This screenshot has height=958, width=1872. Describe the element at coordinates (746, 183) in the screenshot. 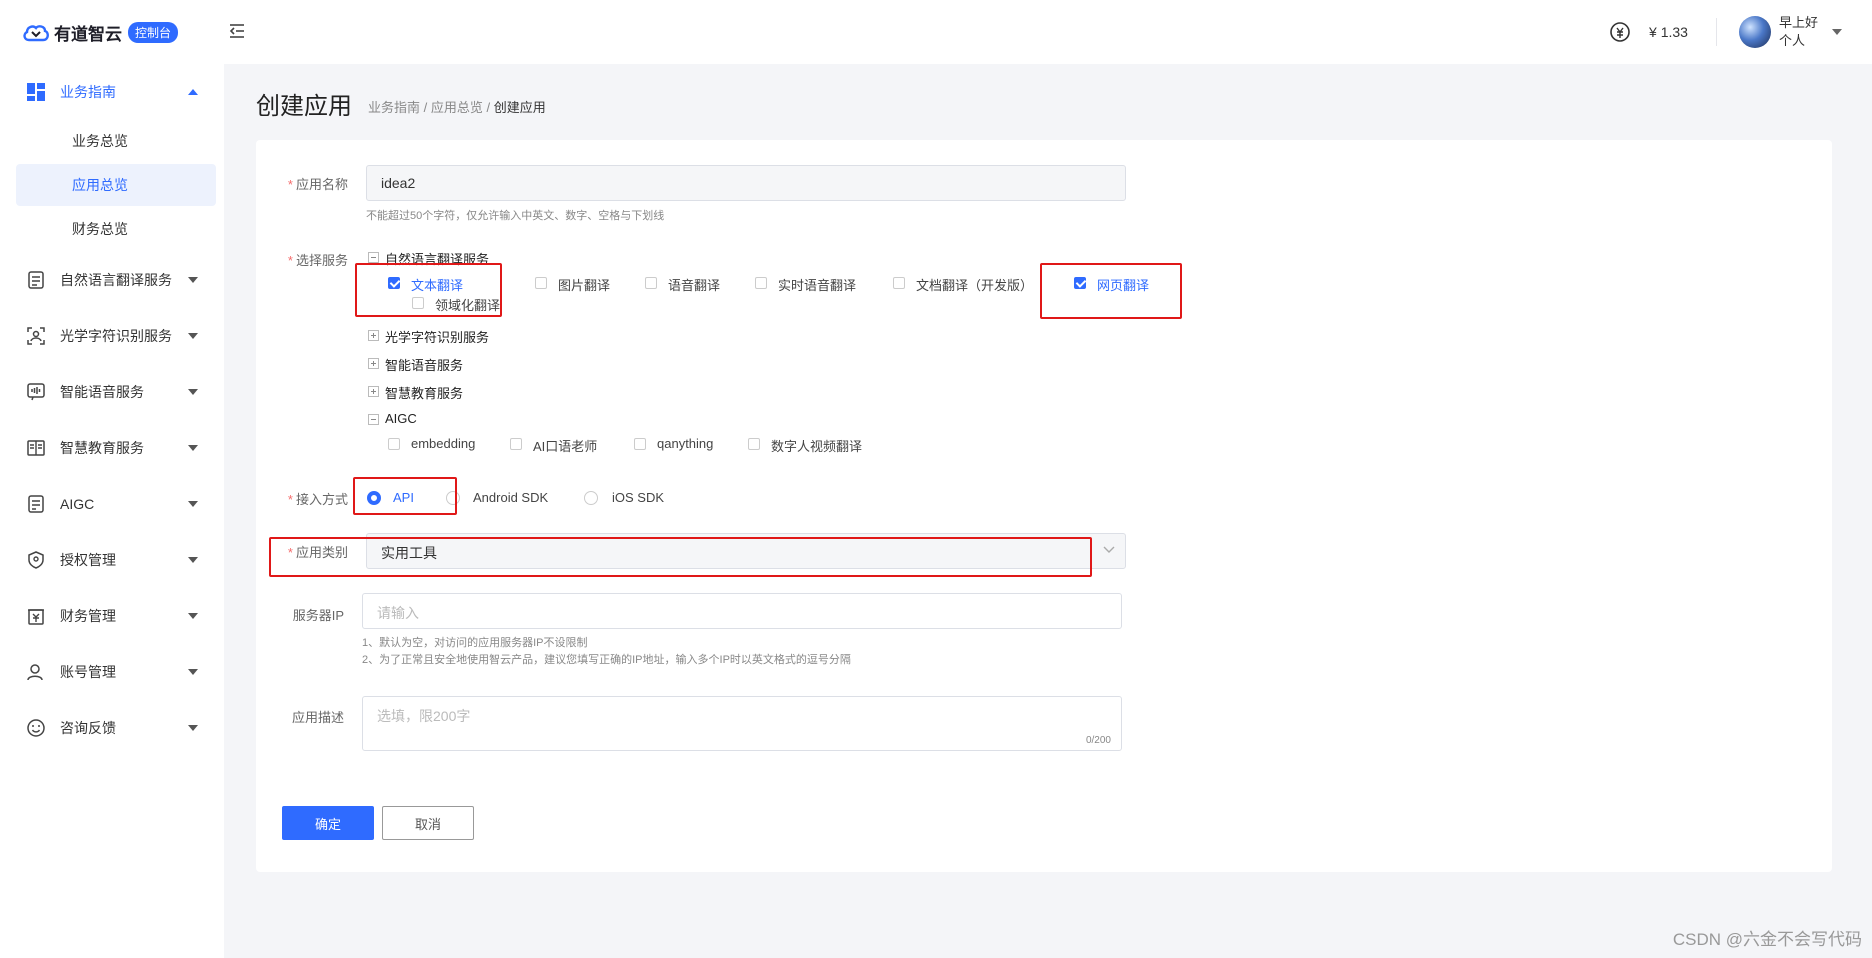

I see `app-name-input: idea2` at that location.